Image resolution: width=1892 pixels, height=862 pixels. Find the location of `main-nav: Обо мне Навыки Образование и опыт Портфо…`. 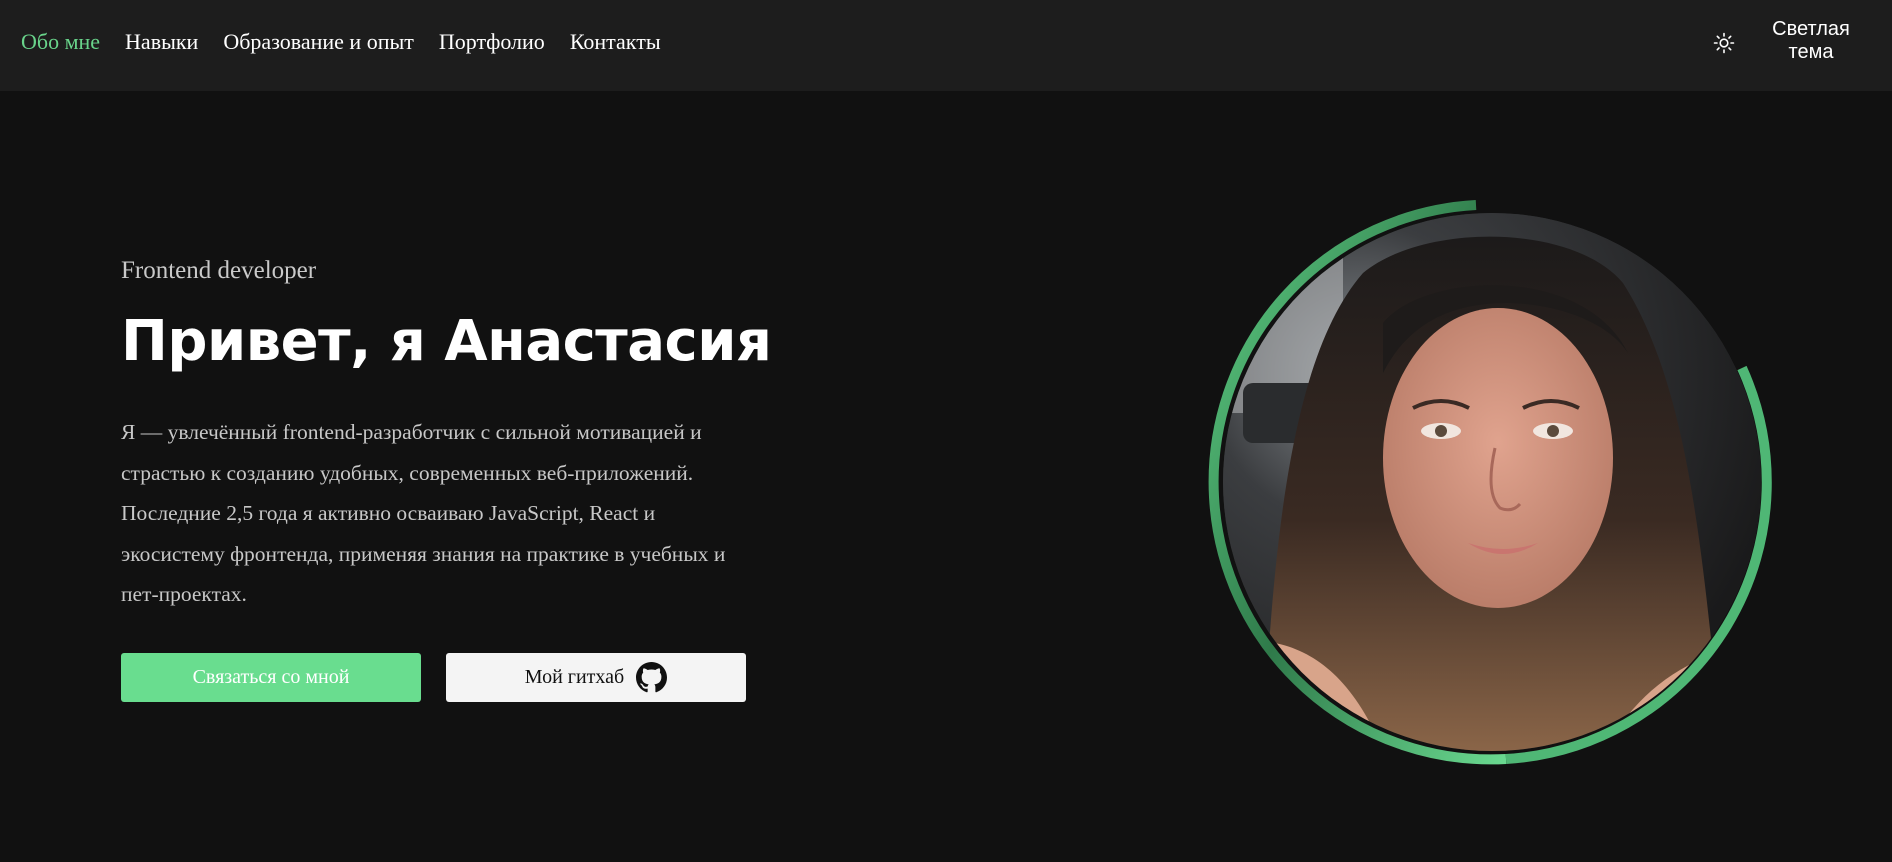

main-nav: Обо мне Навыки Образование и опыт Портфо… is located at coordinates (341, 42).